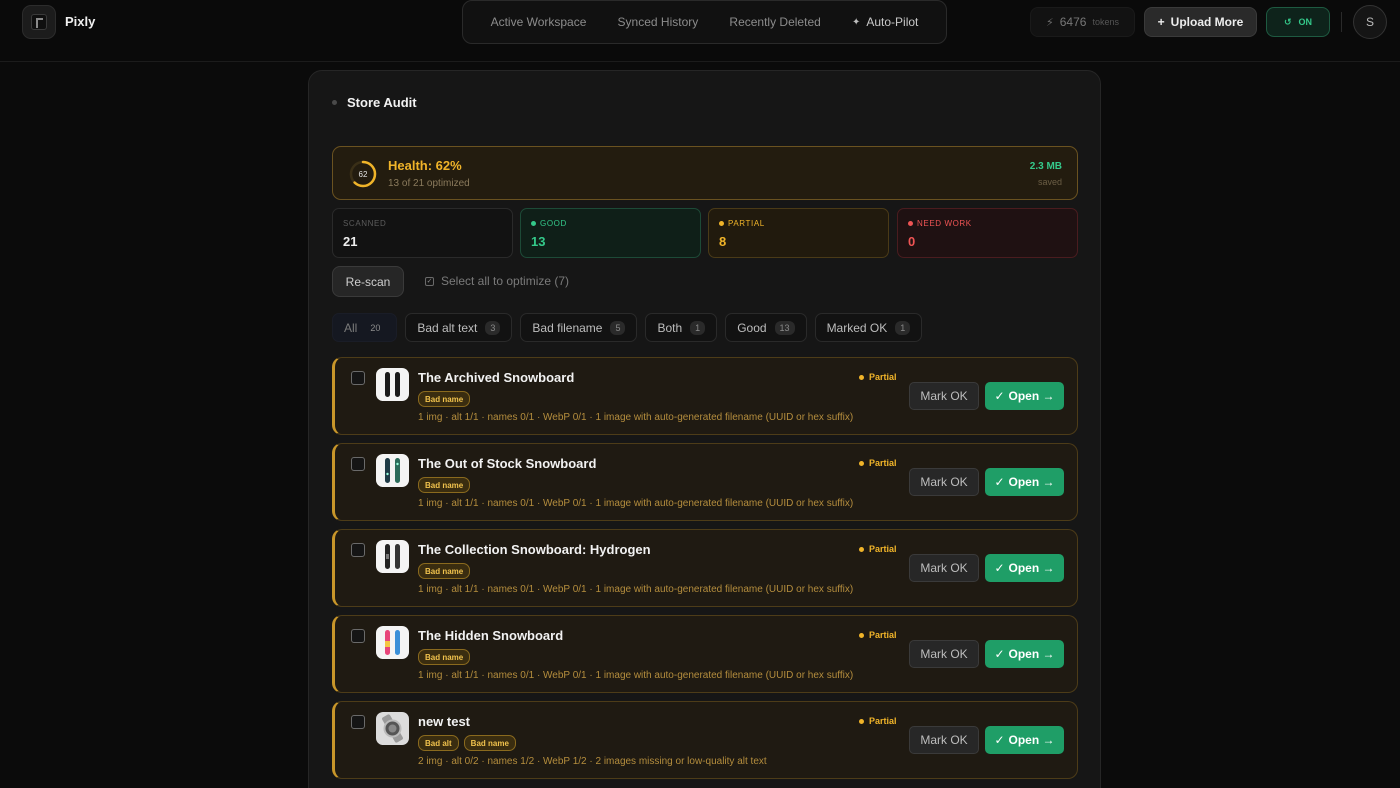 This screenshot has height=788, width=1400. I want to click on snowboard-icon, so click(392, 642).